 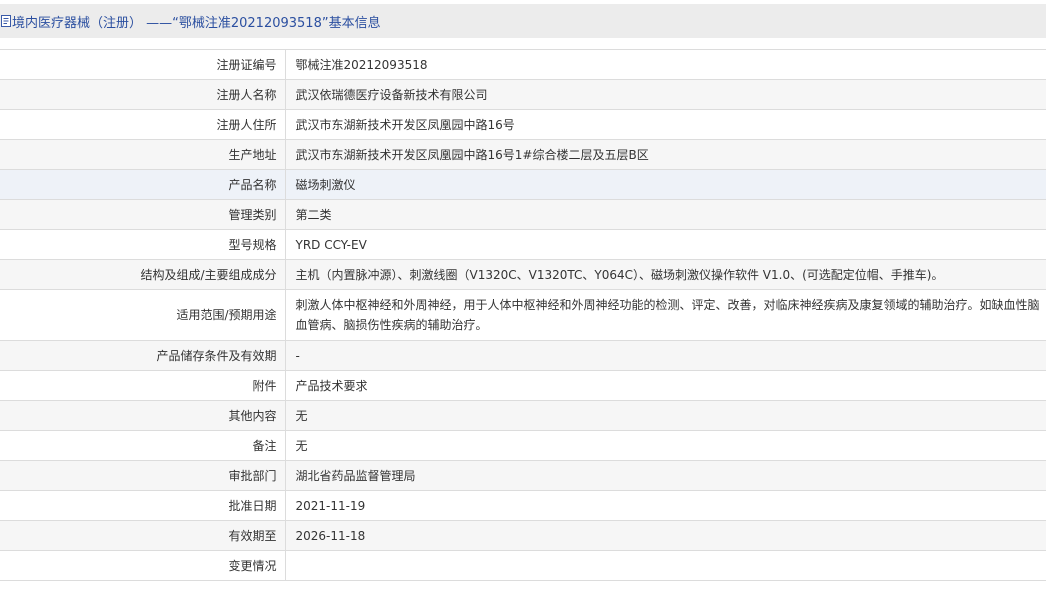 I want to click on field-label: 注册人名称, so click(x=143, y=94).